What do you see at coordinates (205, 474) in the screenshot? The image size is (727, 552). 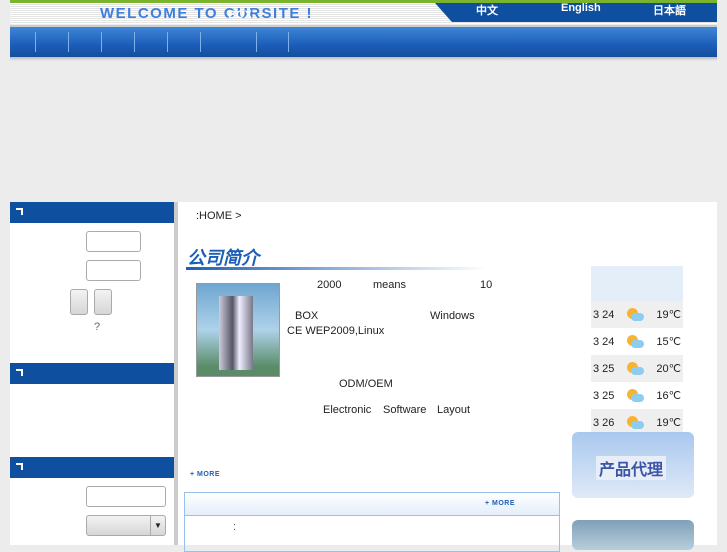 I see `more-link: + MORE` at bounding box center [205, 474].